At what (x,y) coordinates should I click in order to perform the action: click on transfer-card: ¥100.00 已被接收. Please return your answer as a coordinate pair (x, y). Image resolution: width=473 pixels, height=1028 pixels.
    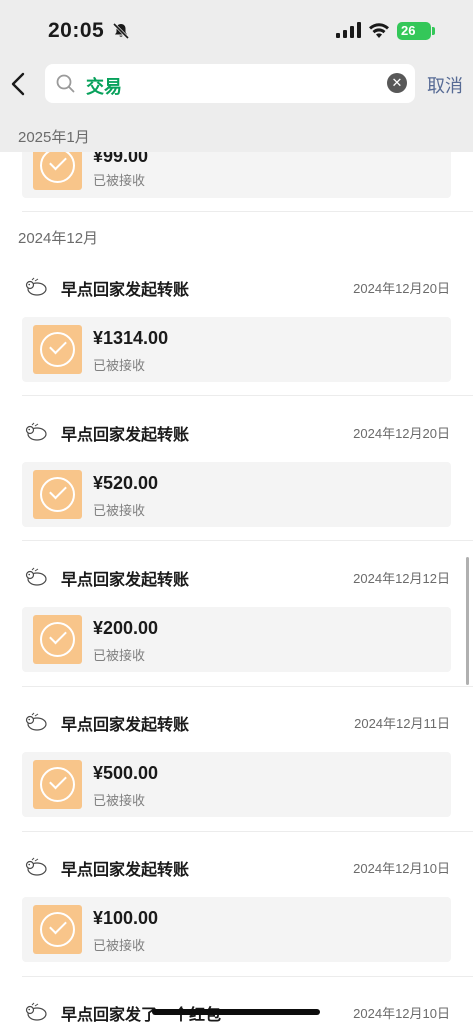
    Looking at the image, I should click on (236, 929).